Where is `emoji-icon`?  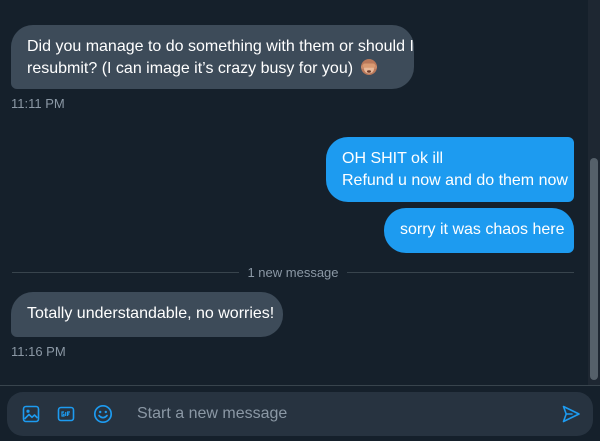 emoji-icon is located at coordinates (103, 414).